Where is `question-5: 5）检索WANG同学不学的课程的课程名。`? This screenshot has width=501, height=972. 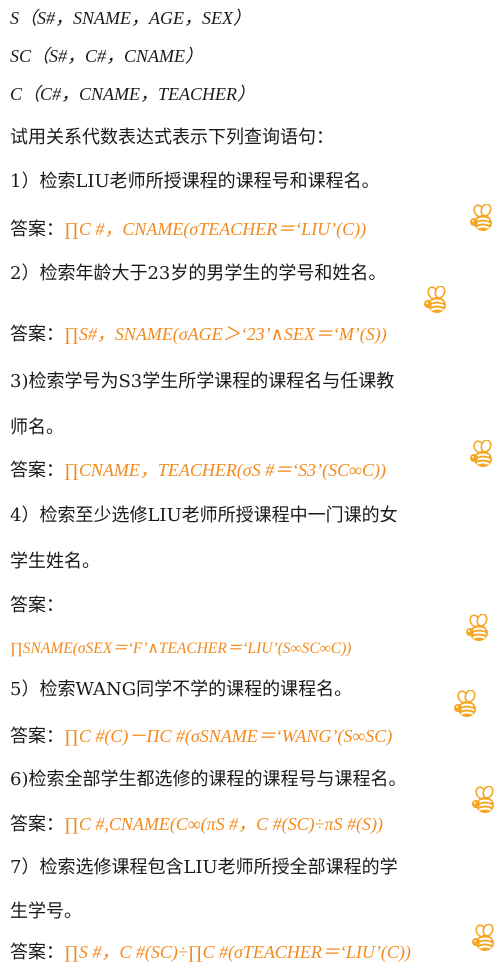
question-5: 5）检索WANG同学不学的课程的课程名。 is located at coordinates (181, 689).